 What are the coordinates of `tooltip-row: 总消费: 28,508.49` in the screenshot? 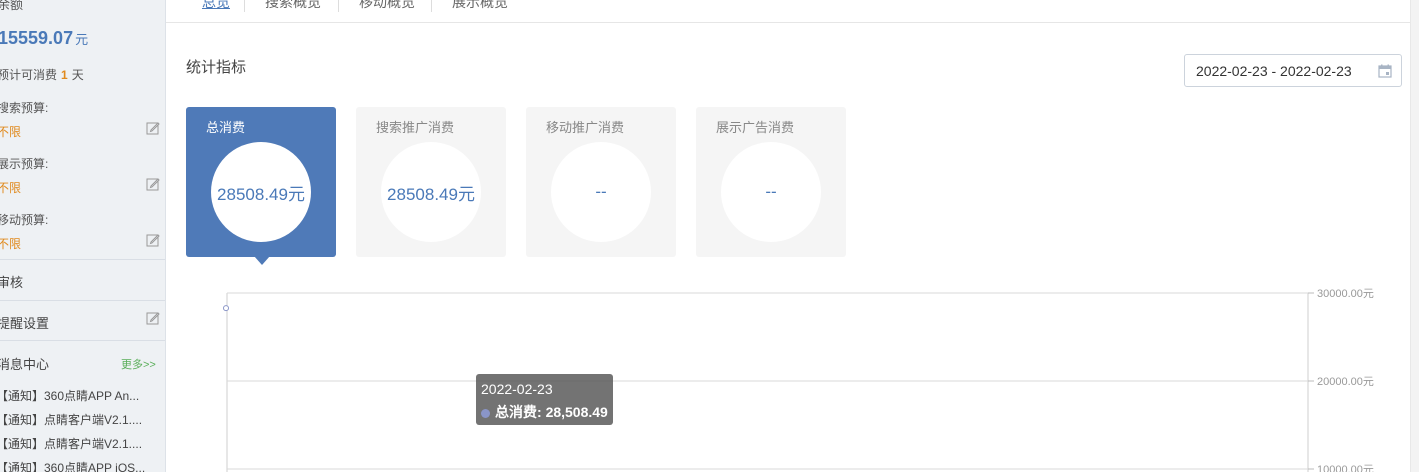 It's located at (544, 412).